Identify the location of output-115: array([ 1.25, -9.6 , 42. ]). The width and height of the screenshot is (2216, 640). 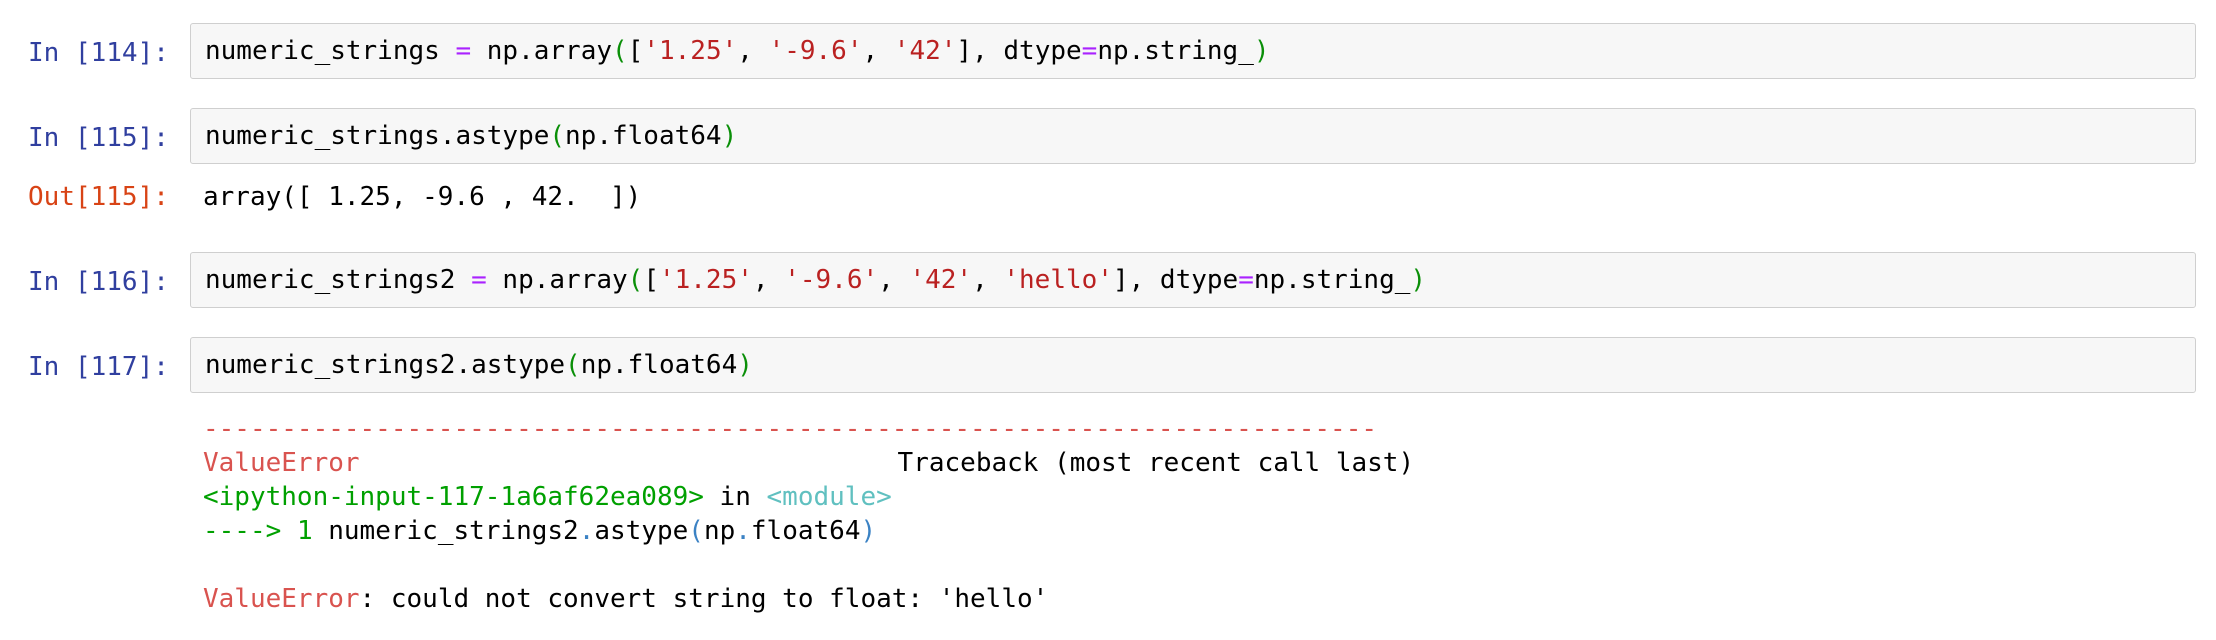
(422, 197).